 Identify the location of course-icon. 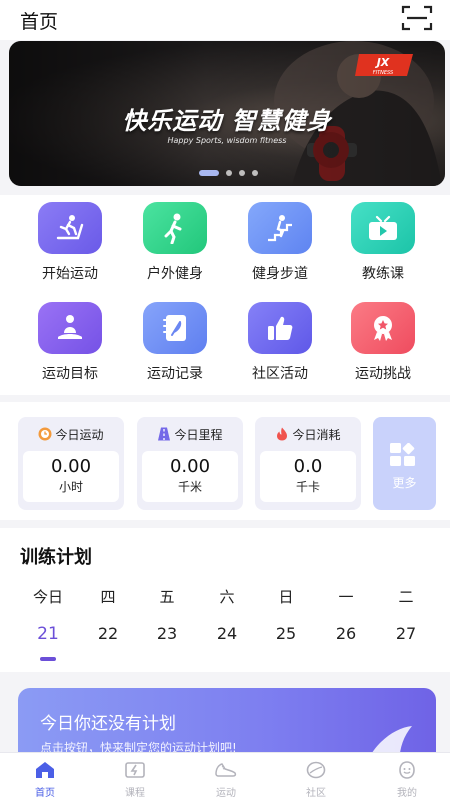
(135, 770).